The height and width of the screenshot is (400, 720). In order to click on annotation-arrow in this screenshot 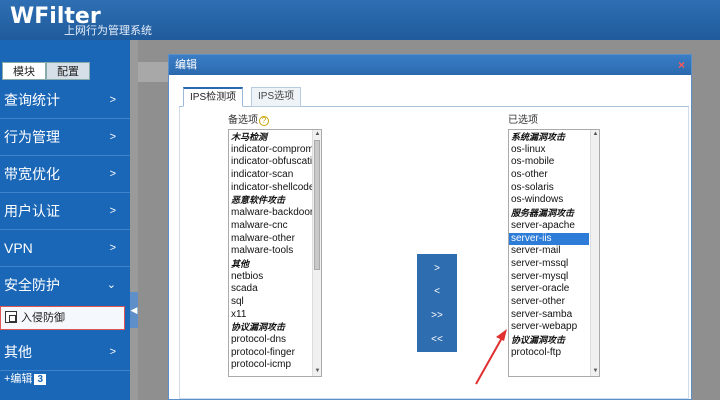, I will do `click(491, 357)`.